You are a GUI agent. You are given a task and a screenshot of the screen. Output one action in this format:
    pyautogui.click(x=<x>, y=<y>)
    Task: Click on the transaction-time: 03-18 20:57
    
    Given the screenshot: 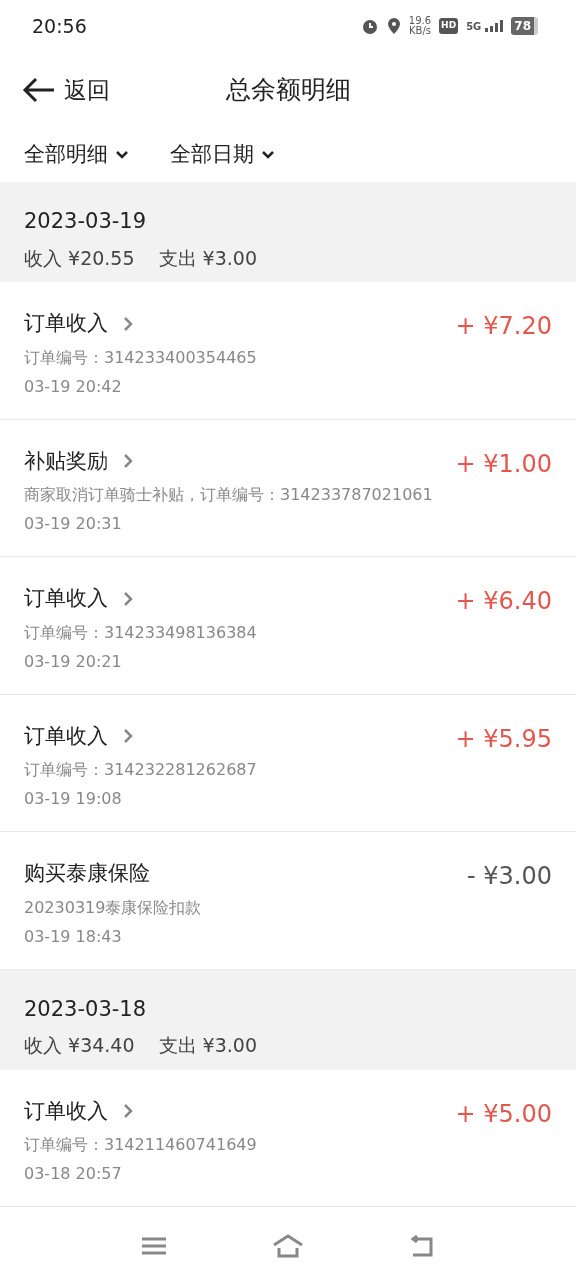 What is the action you would take?
    pyautogui.click(x=73, y=1174)
    